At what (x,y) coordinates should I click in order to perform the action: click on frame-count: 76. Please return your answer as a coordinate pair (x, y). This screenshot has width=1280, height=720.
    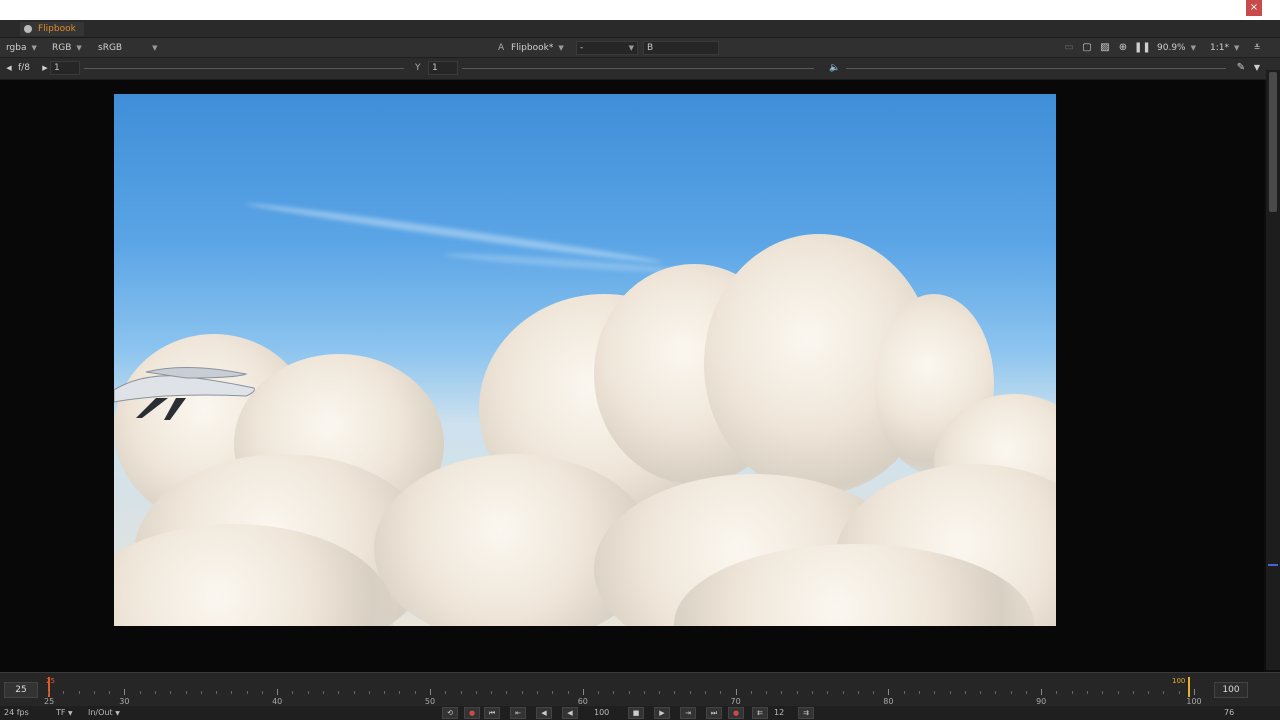
    Looking at the image, I should click on (1229, 712).